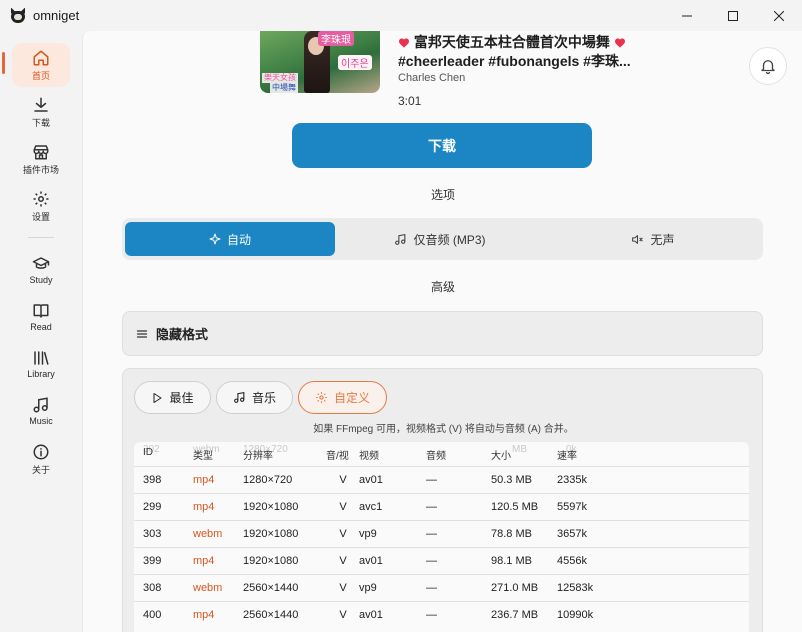 The height and width of the screenshot is (632, 802). What do you see at coordinates (258, 454) in the screenshot?
I see `header-cell: 分辨率` at bounding box center [258, 454].